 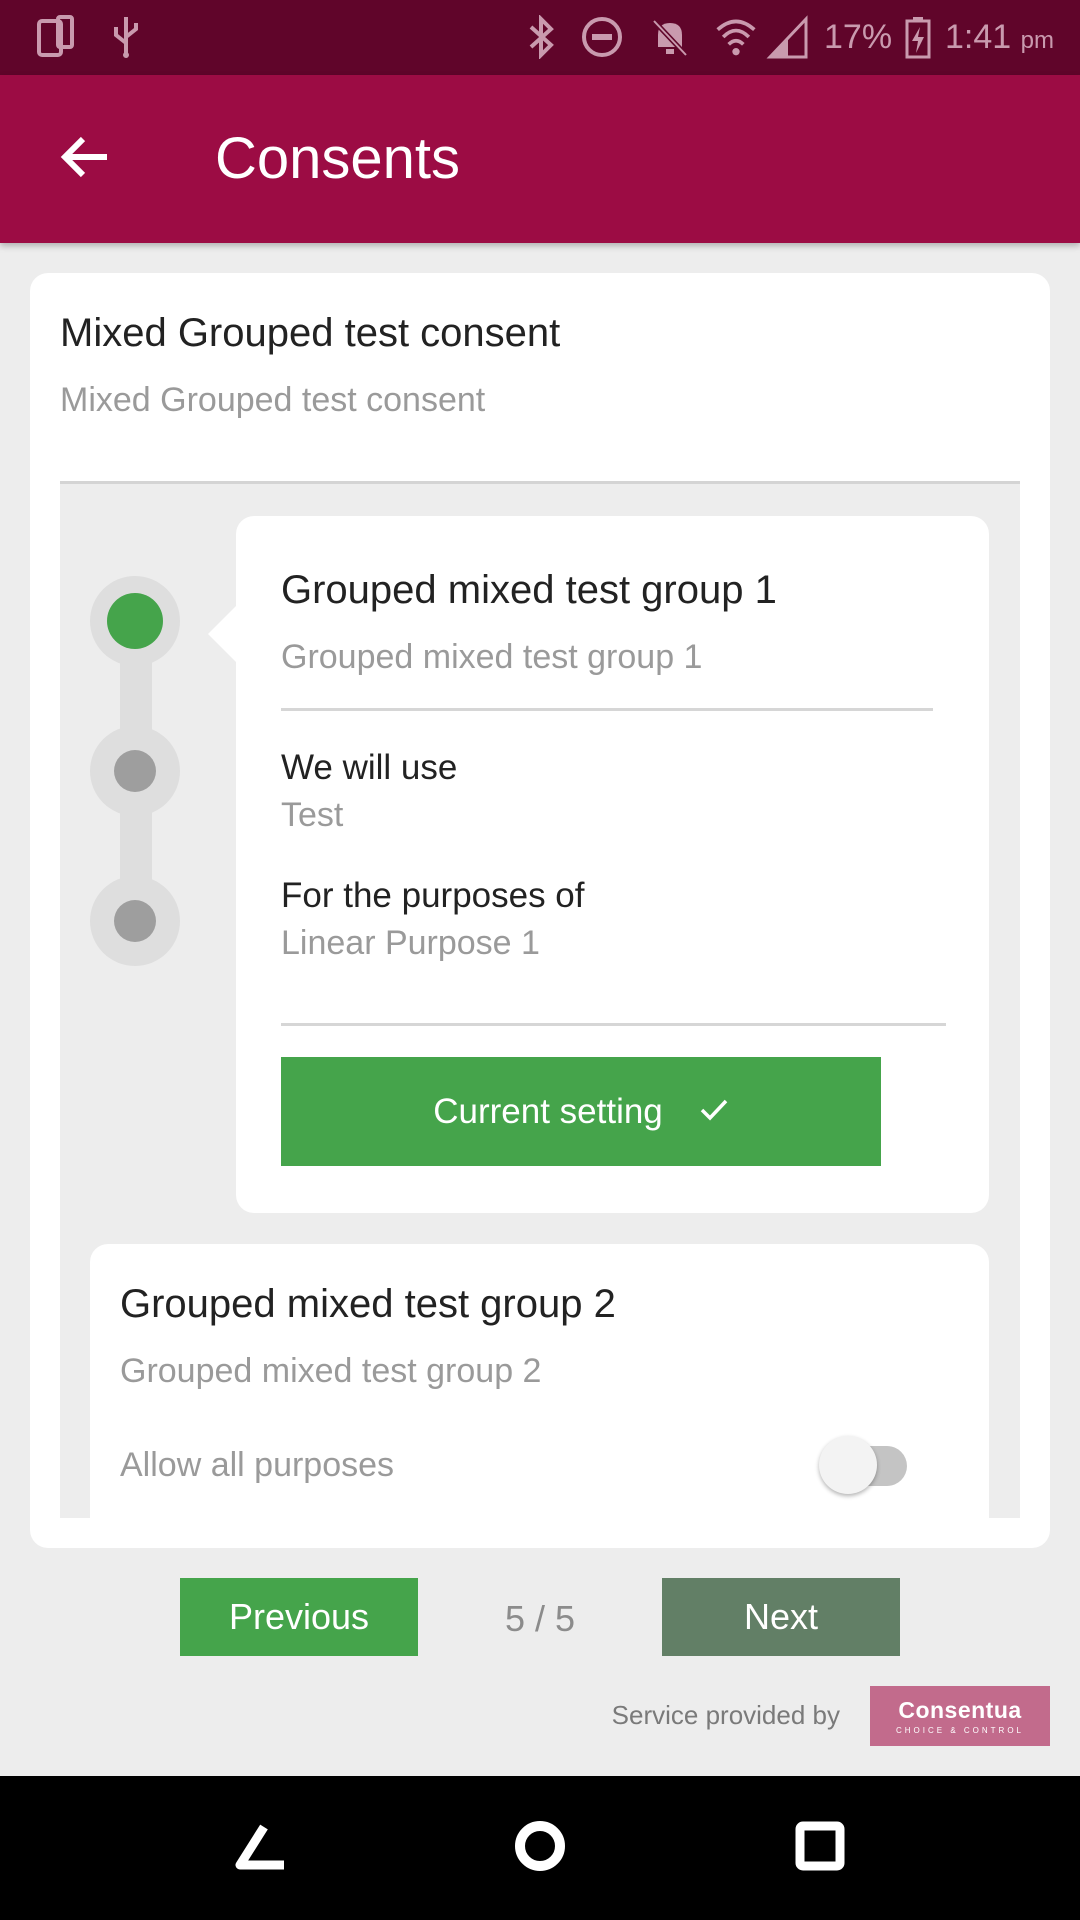 What do you see at coordinates (410, 943) in the screenshot?
I see `purpose-value: Linear Purpose 1` at bounding box center [410, 943].